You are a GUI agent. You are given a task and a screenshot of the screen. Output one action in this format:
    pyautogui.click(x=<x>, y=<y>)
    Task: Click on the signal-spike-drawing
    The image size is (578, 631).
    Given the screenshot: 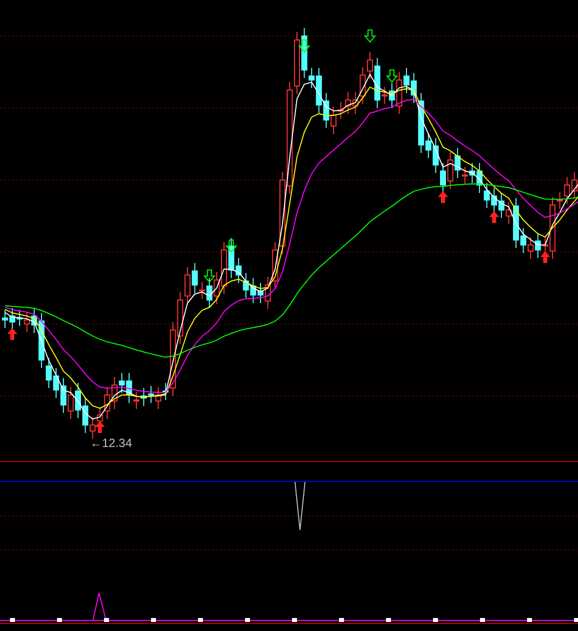 What is the action you would take?
    pyautogui.click(x=300, y=506)
    